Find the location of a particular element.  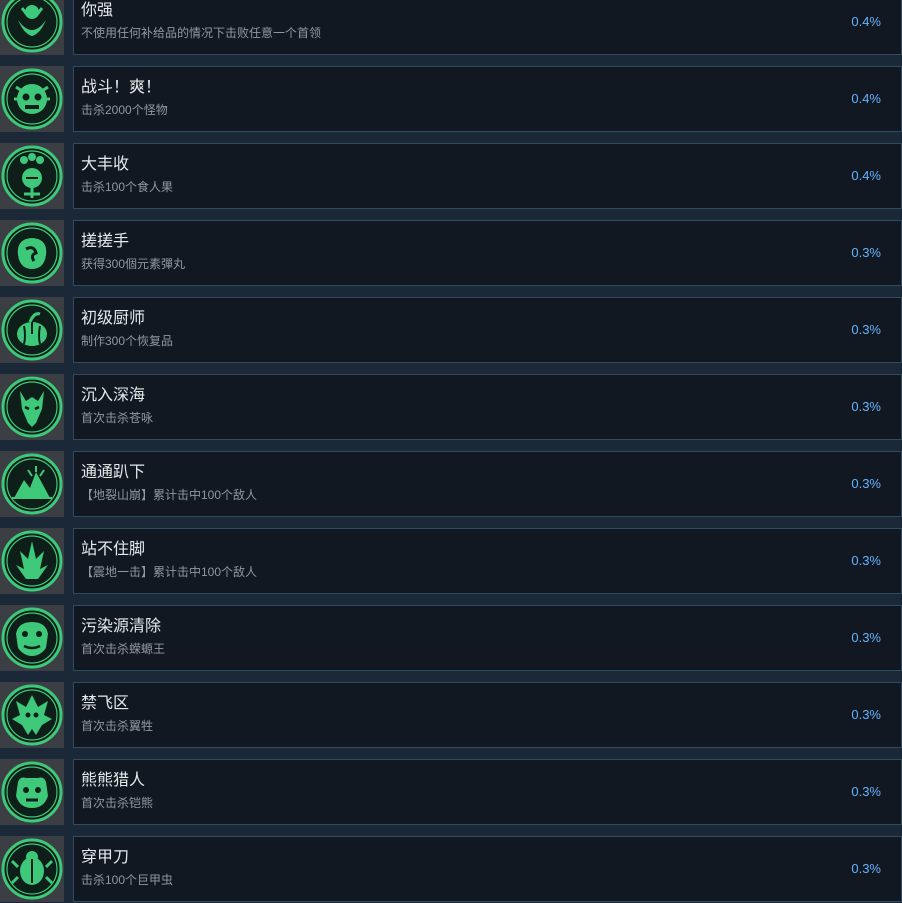

achievement-description: 【震地一击】累计击中100个敌人 is located at coordinates (169, 572).